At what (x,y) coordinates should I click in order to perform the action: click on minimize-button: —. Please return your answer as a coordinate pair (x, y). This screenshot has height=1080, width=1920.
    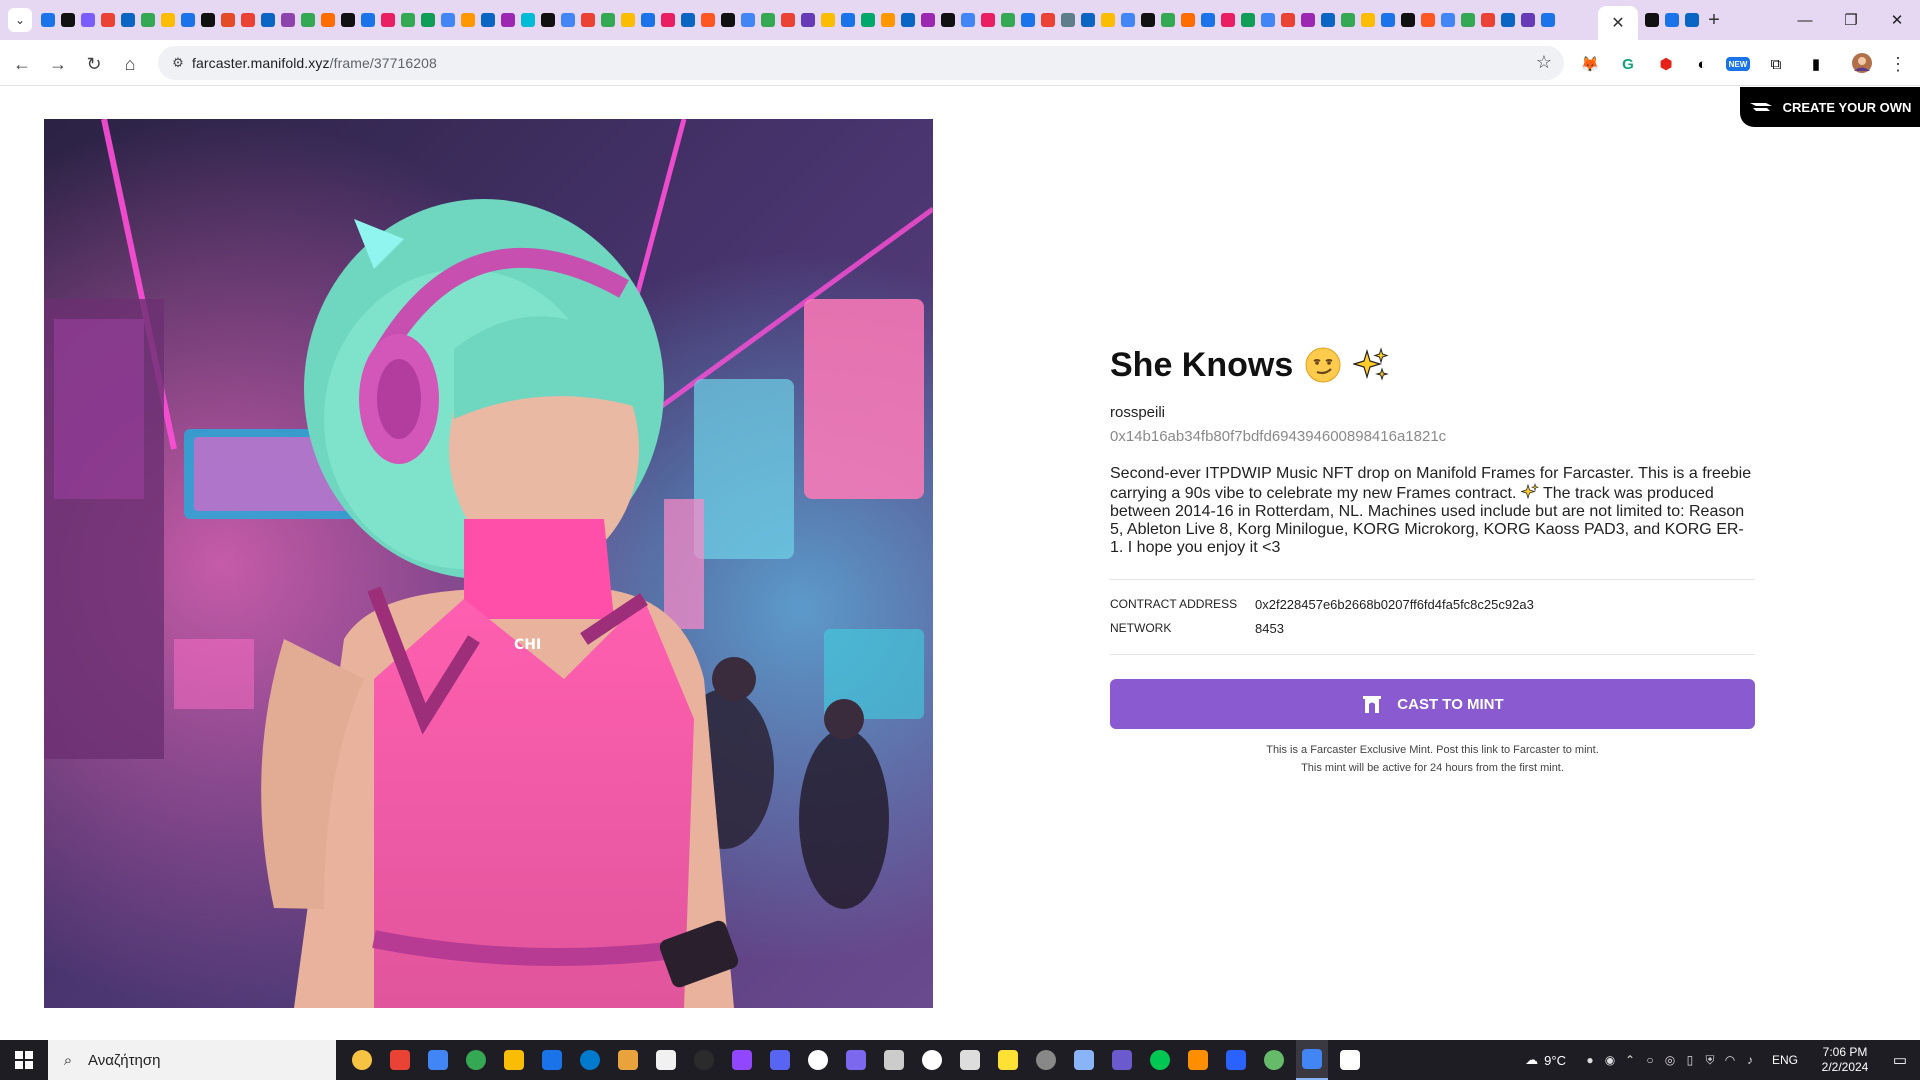
    Looking at the image, I should click on (1805, 20).